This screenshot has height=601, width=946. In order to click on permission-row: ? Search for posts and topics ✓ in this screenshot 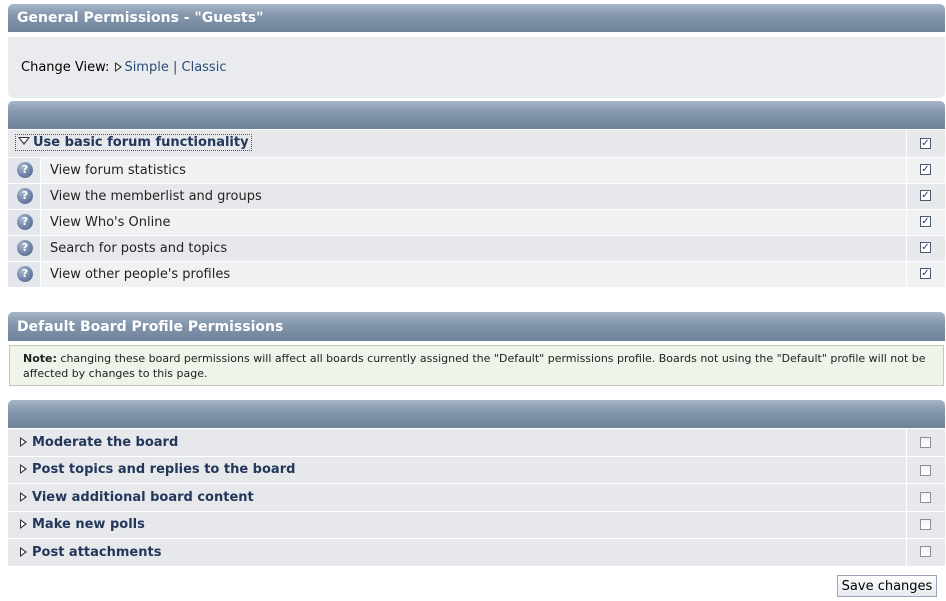, I will do `click(476, 248)`.